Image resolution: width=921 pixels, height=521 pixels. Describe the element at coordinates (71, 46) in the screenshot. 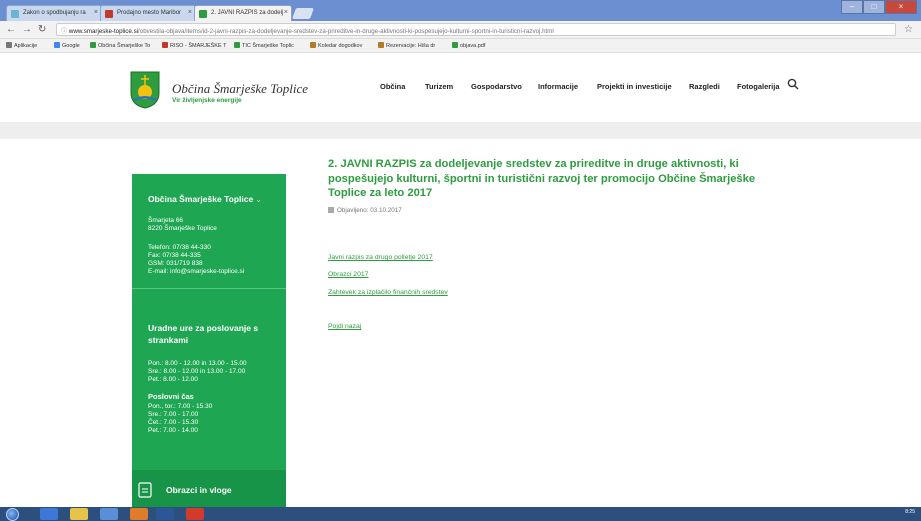

I see `bookmark-label: Google` at that location.